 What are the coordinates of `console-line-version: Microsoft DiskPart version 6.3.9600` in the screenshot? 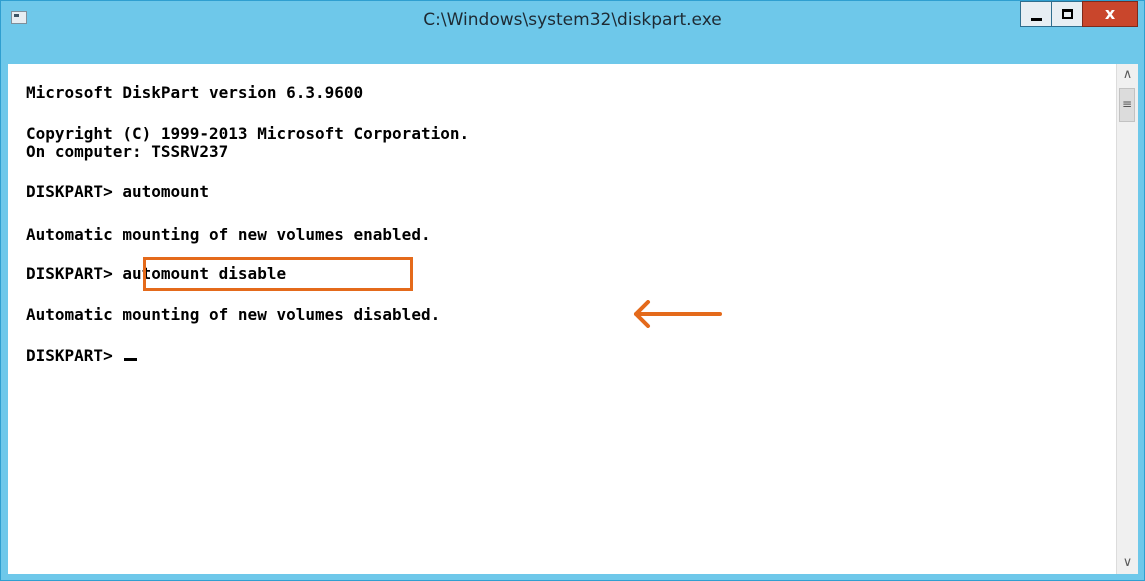 It's located at (195, 92).